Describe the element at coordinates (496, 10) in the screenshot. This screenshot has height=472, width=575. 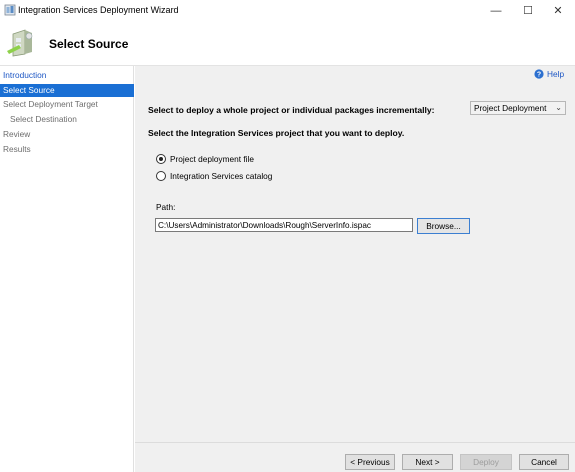
I see `minimize-button: —` at that location.